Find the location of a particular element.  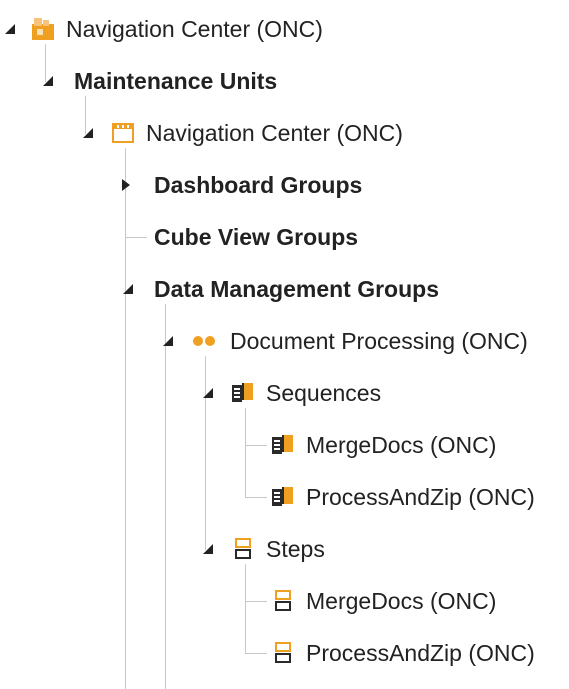

tree-node-label: Dashboard Groups is located at coordinates (258, 185).